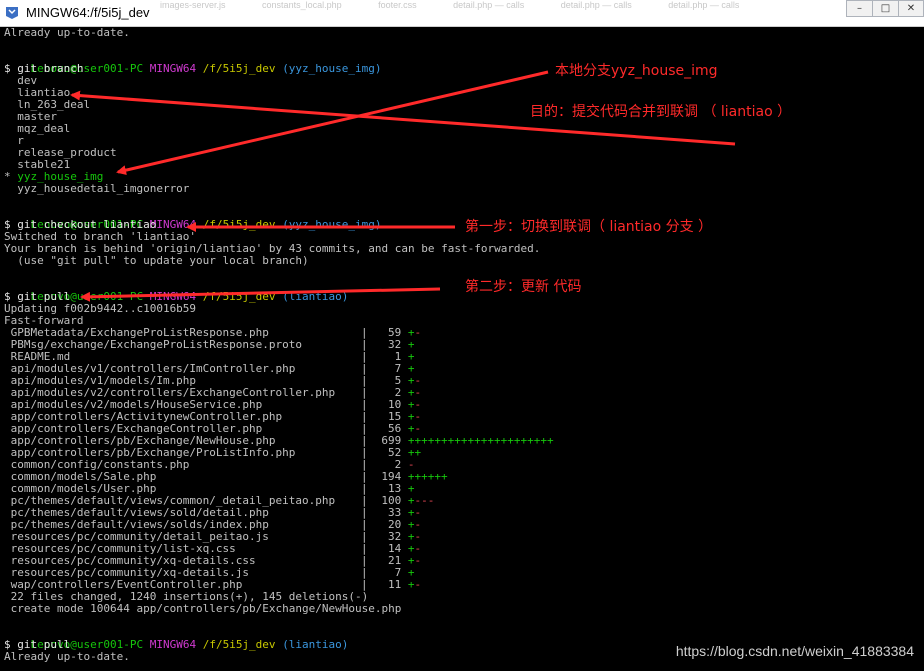  I want to click on diffstat-count: 11, so click(395, 584).